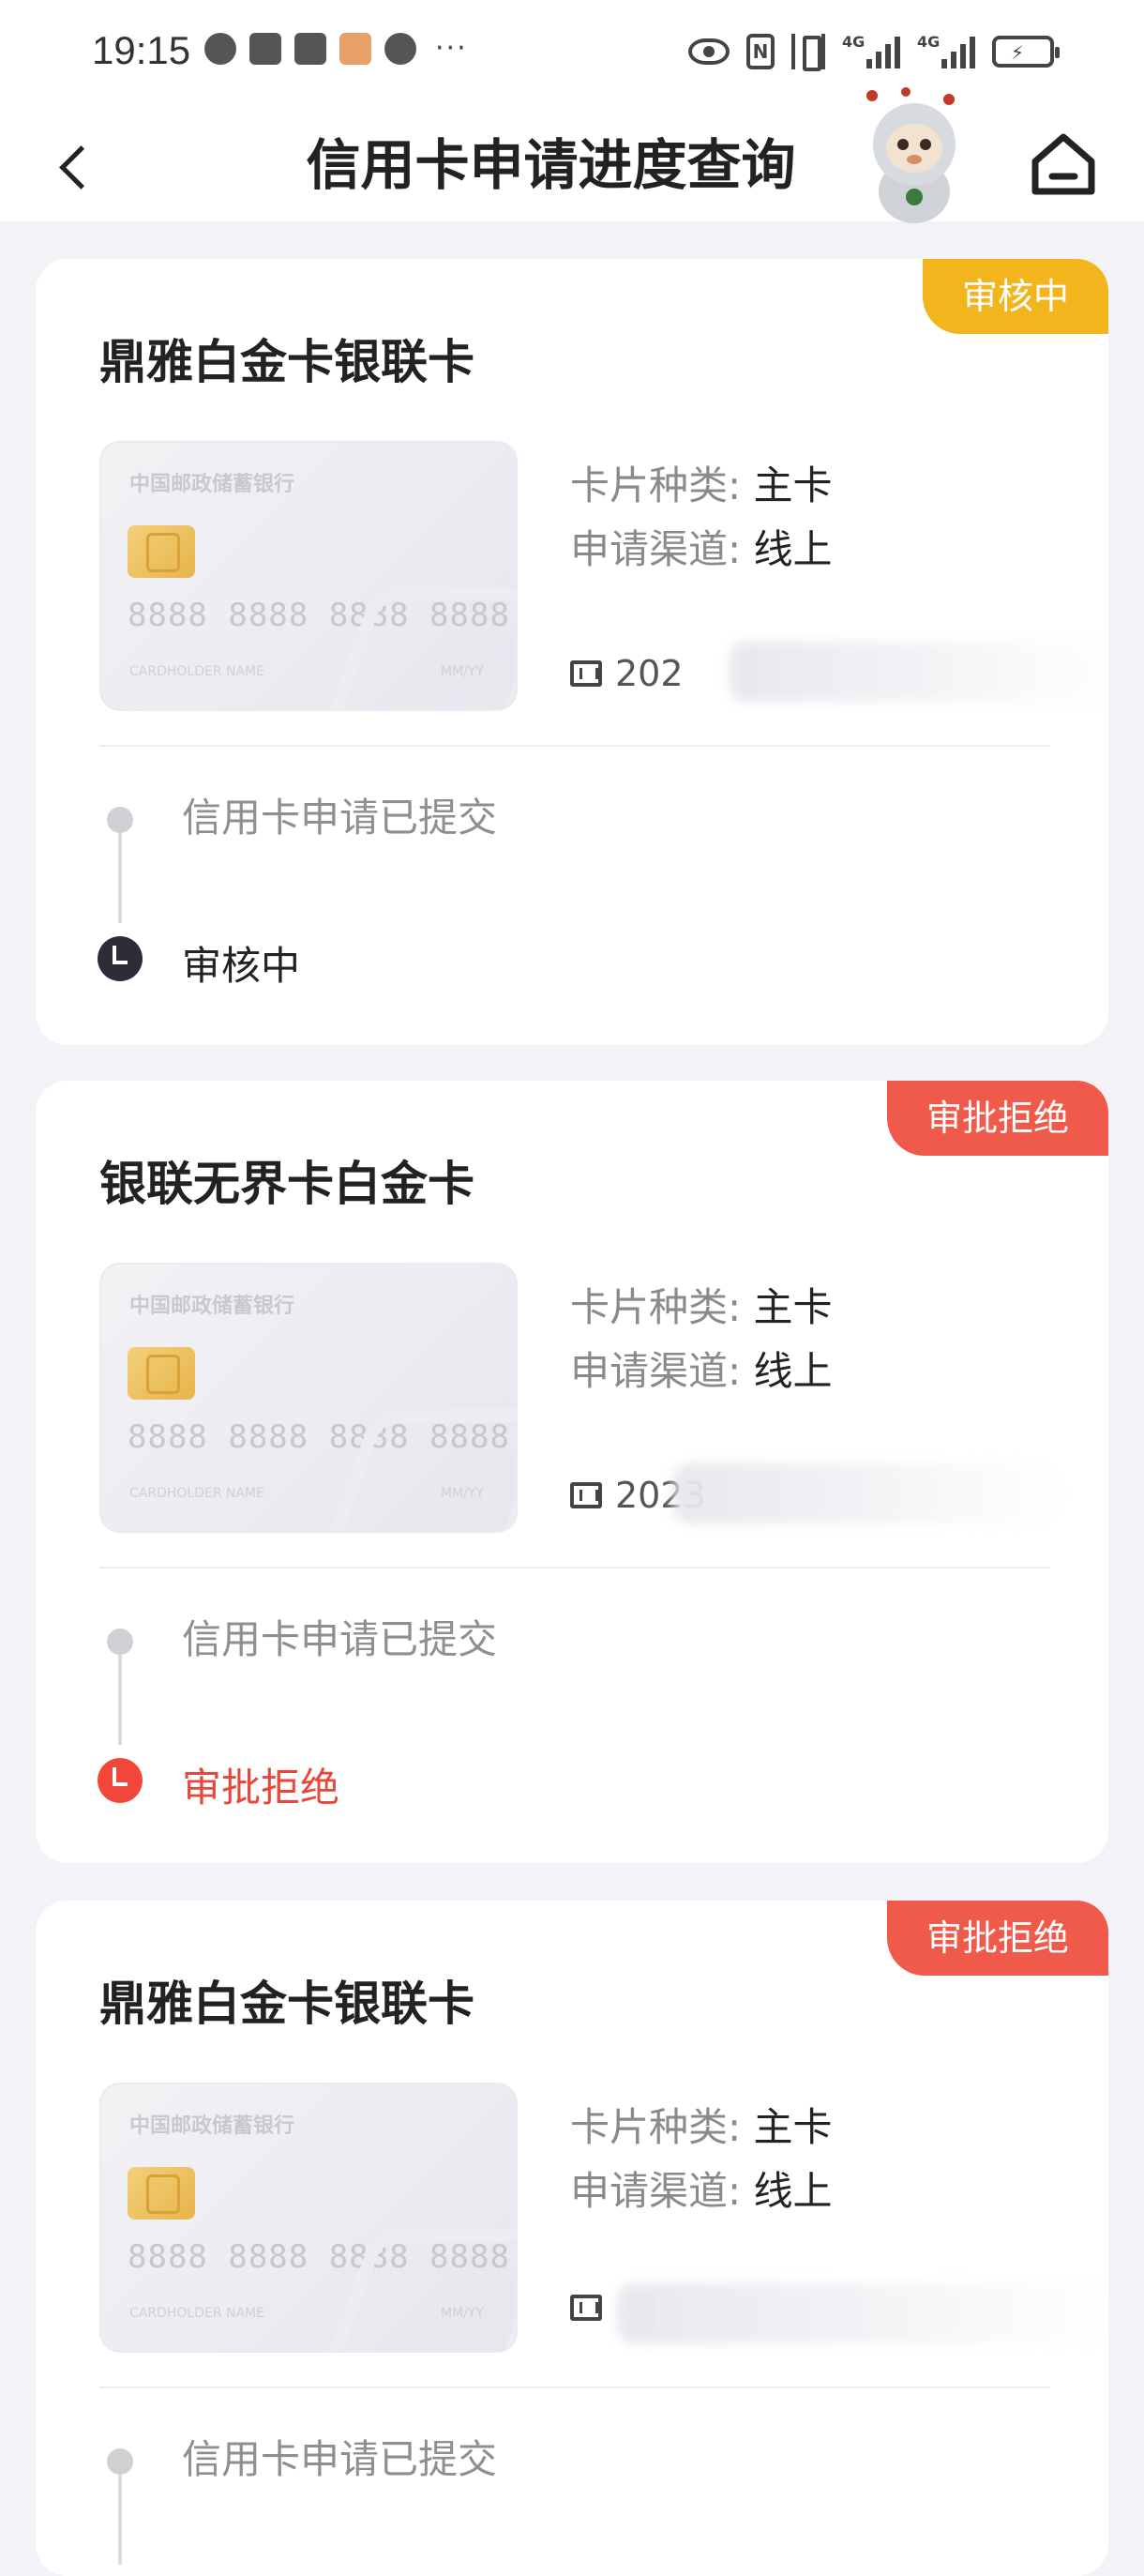  I want to click on more-notifications-icon: ···, so click(451, 49).